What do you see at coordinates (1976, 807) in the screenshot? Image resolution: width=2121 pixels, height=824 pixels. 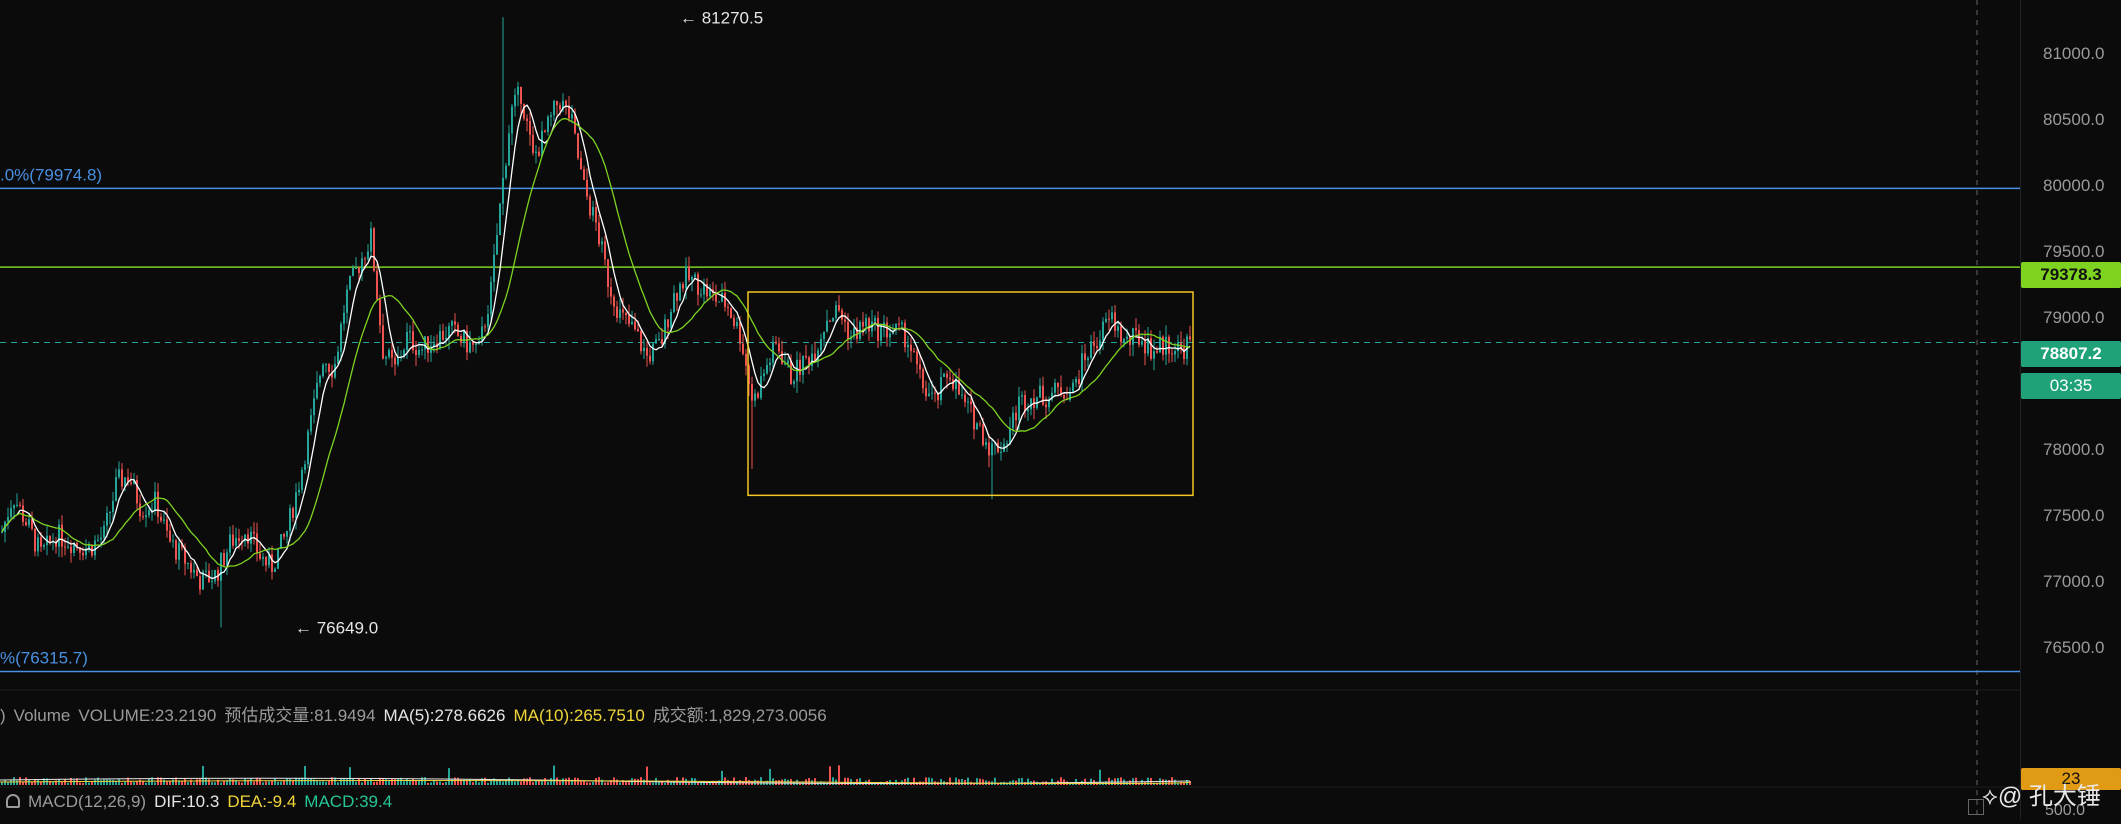 I see `fullscreen-icon` at bounding box center [1976, 807].